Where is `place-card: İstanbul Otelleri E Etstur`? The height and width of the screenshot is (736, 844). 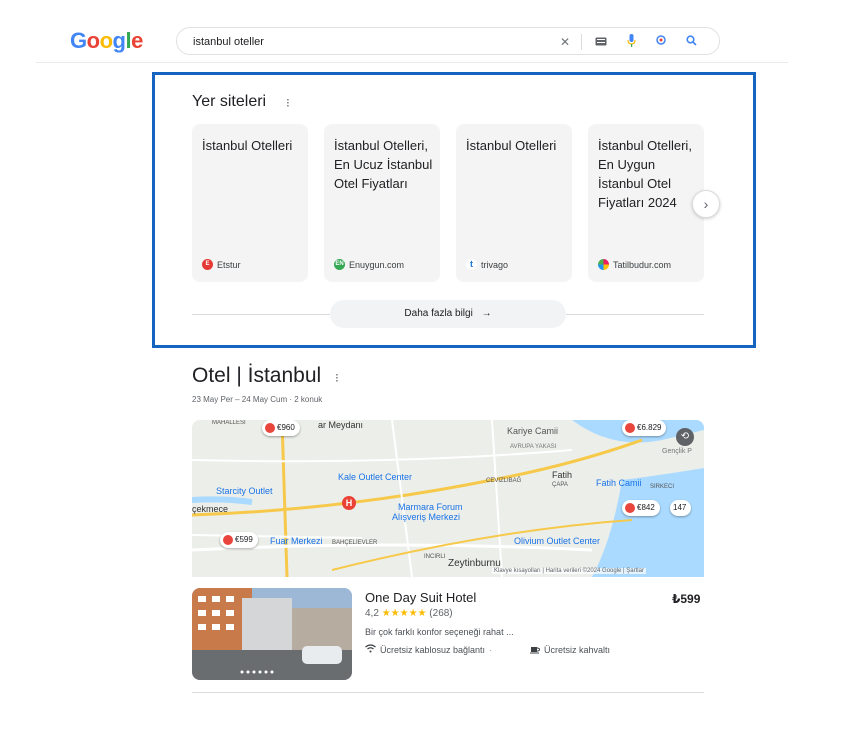
place-card: İstanbul Otelleri E Etstur is located at coordinates (250, 203).